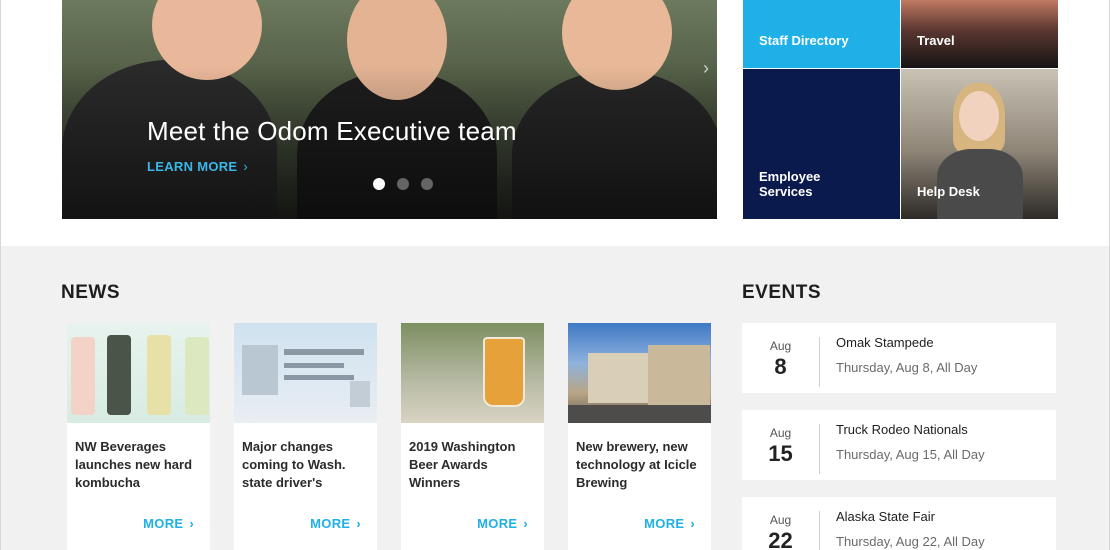  Describe the element at coordinates (790, 184) in the screenshot. I see `tile-label: Employee Services` at that location.